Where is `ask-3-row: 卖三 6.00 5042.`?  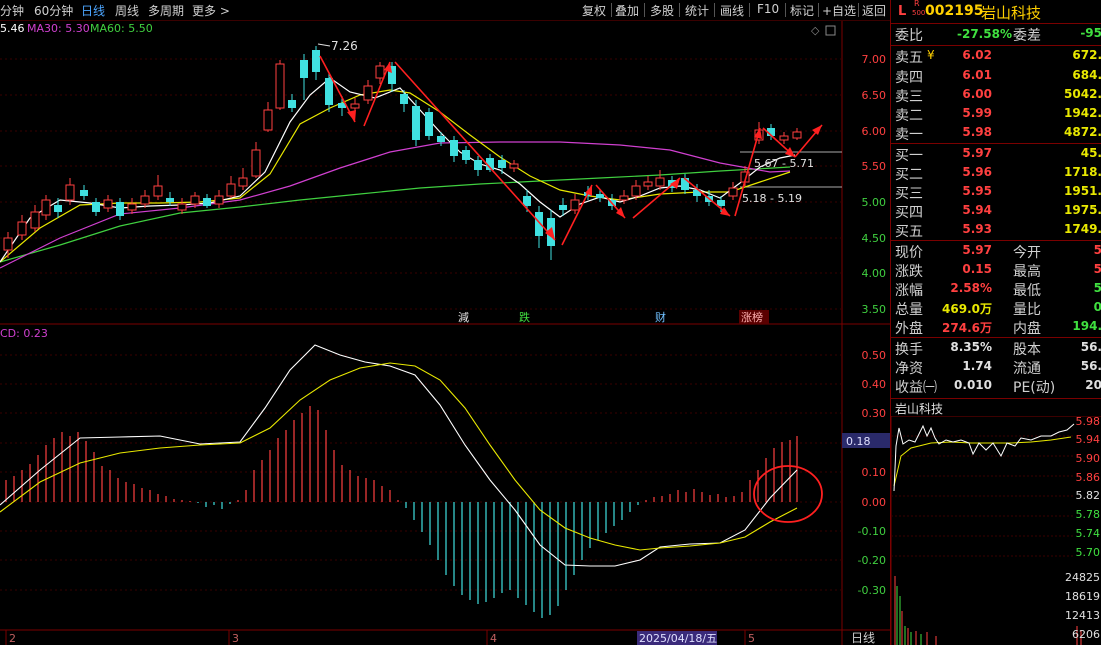
ask-3-row: 卖三 6.00 5042. is located at coordinates (996, 95).